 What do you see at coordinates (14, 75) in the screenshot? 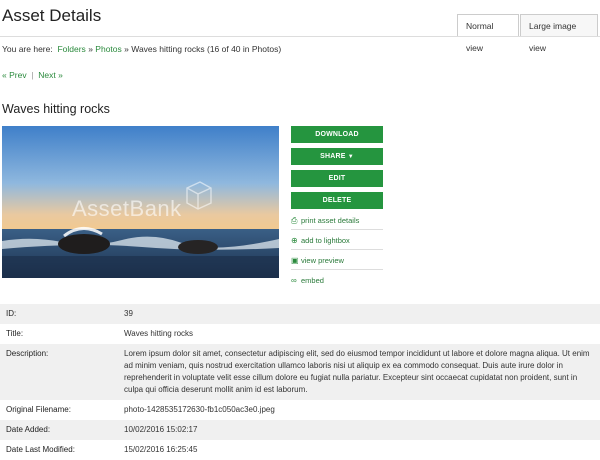
I see `prev-link: « Prev` at bounding box center [14, 75].